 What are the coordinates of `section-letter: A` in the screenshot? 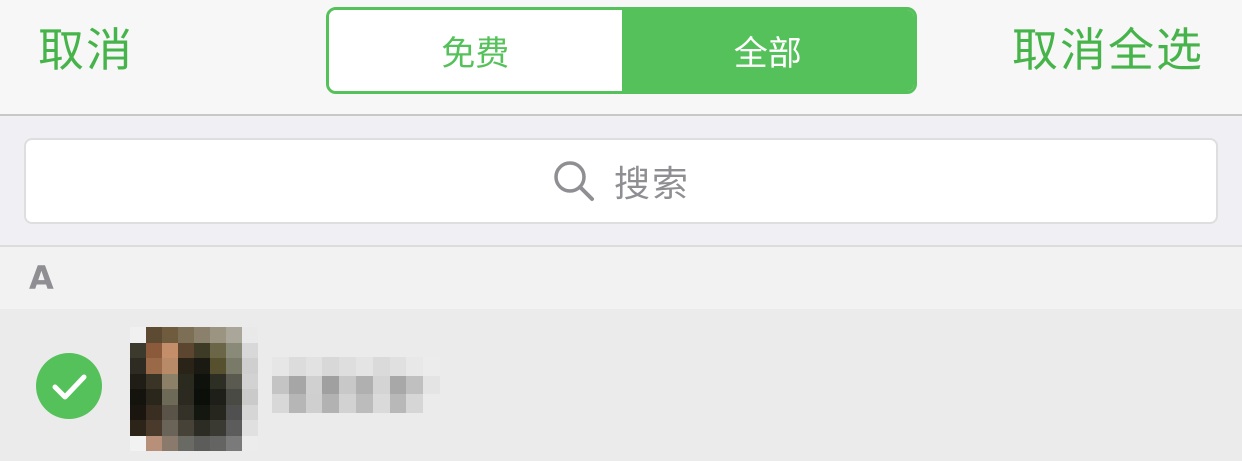 It's located at (41, 278).